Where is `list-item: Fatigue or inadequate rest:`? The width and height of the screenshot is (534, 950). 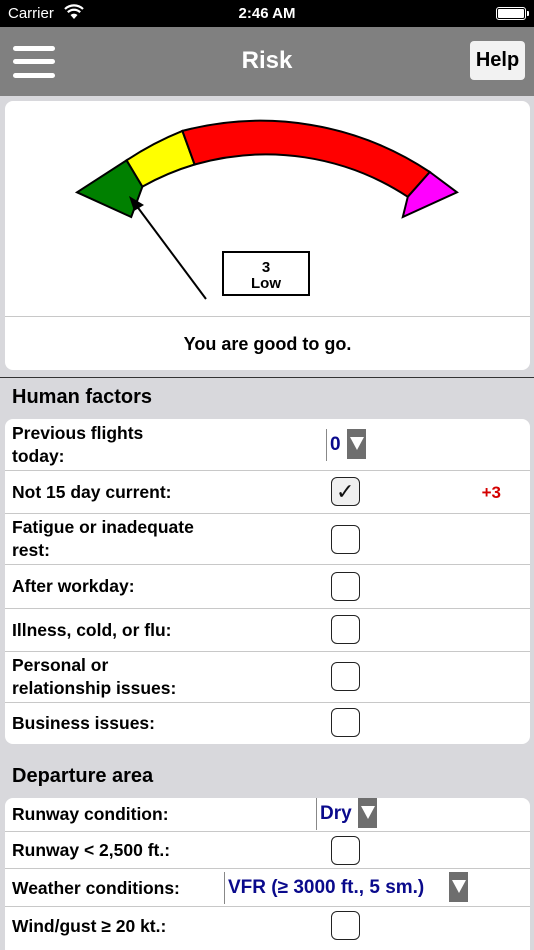
list-item: Fatigue or inadequate rest: is located at coordinates (267, 539).